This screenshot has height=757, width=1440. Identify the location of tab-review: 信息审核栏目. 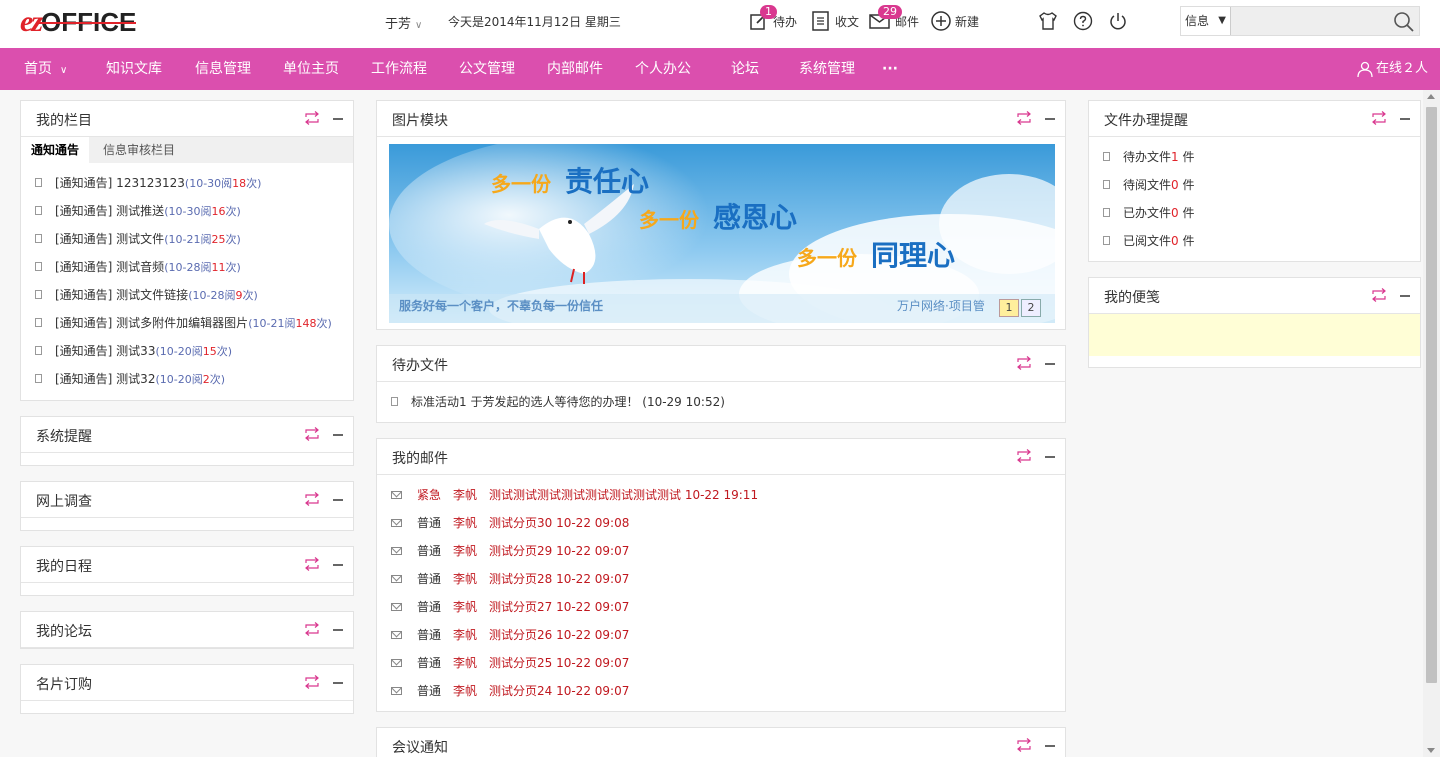
(139, 150).